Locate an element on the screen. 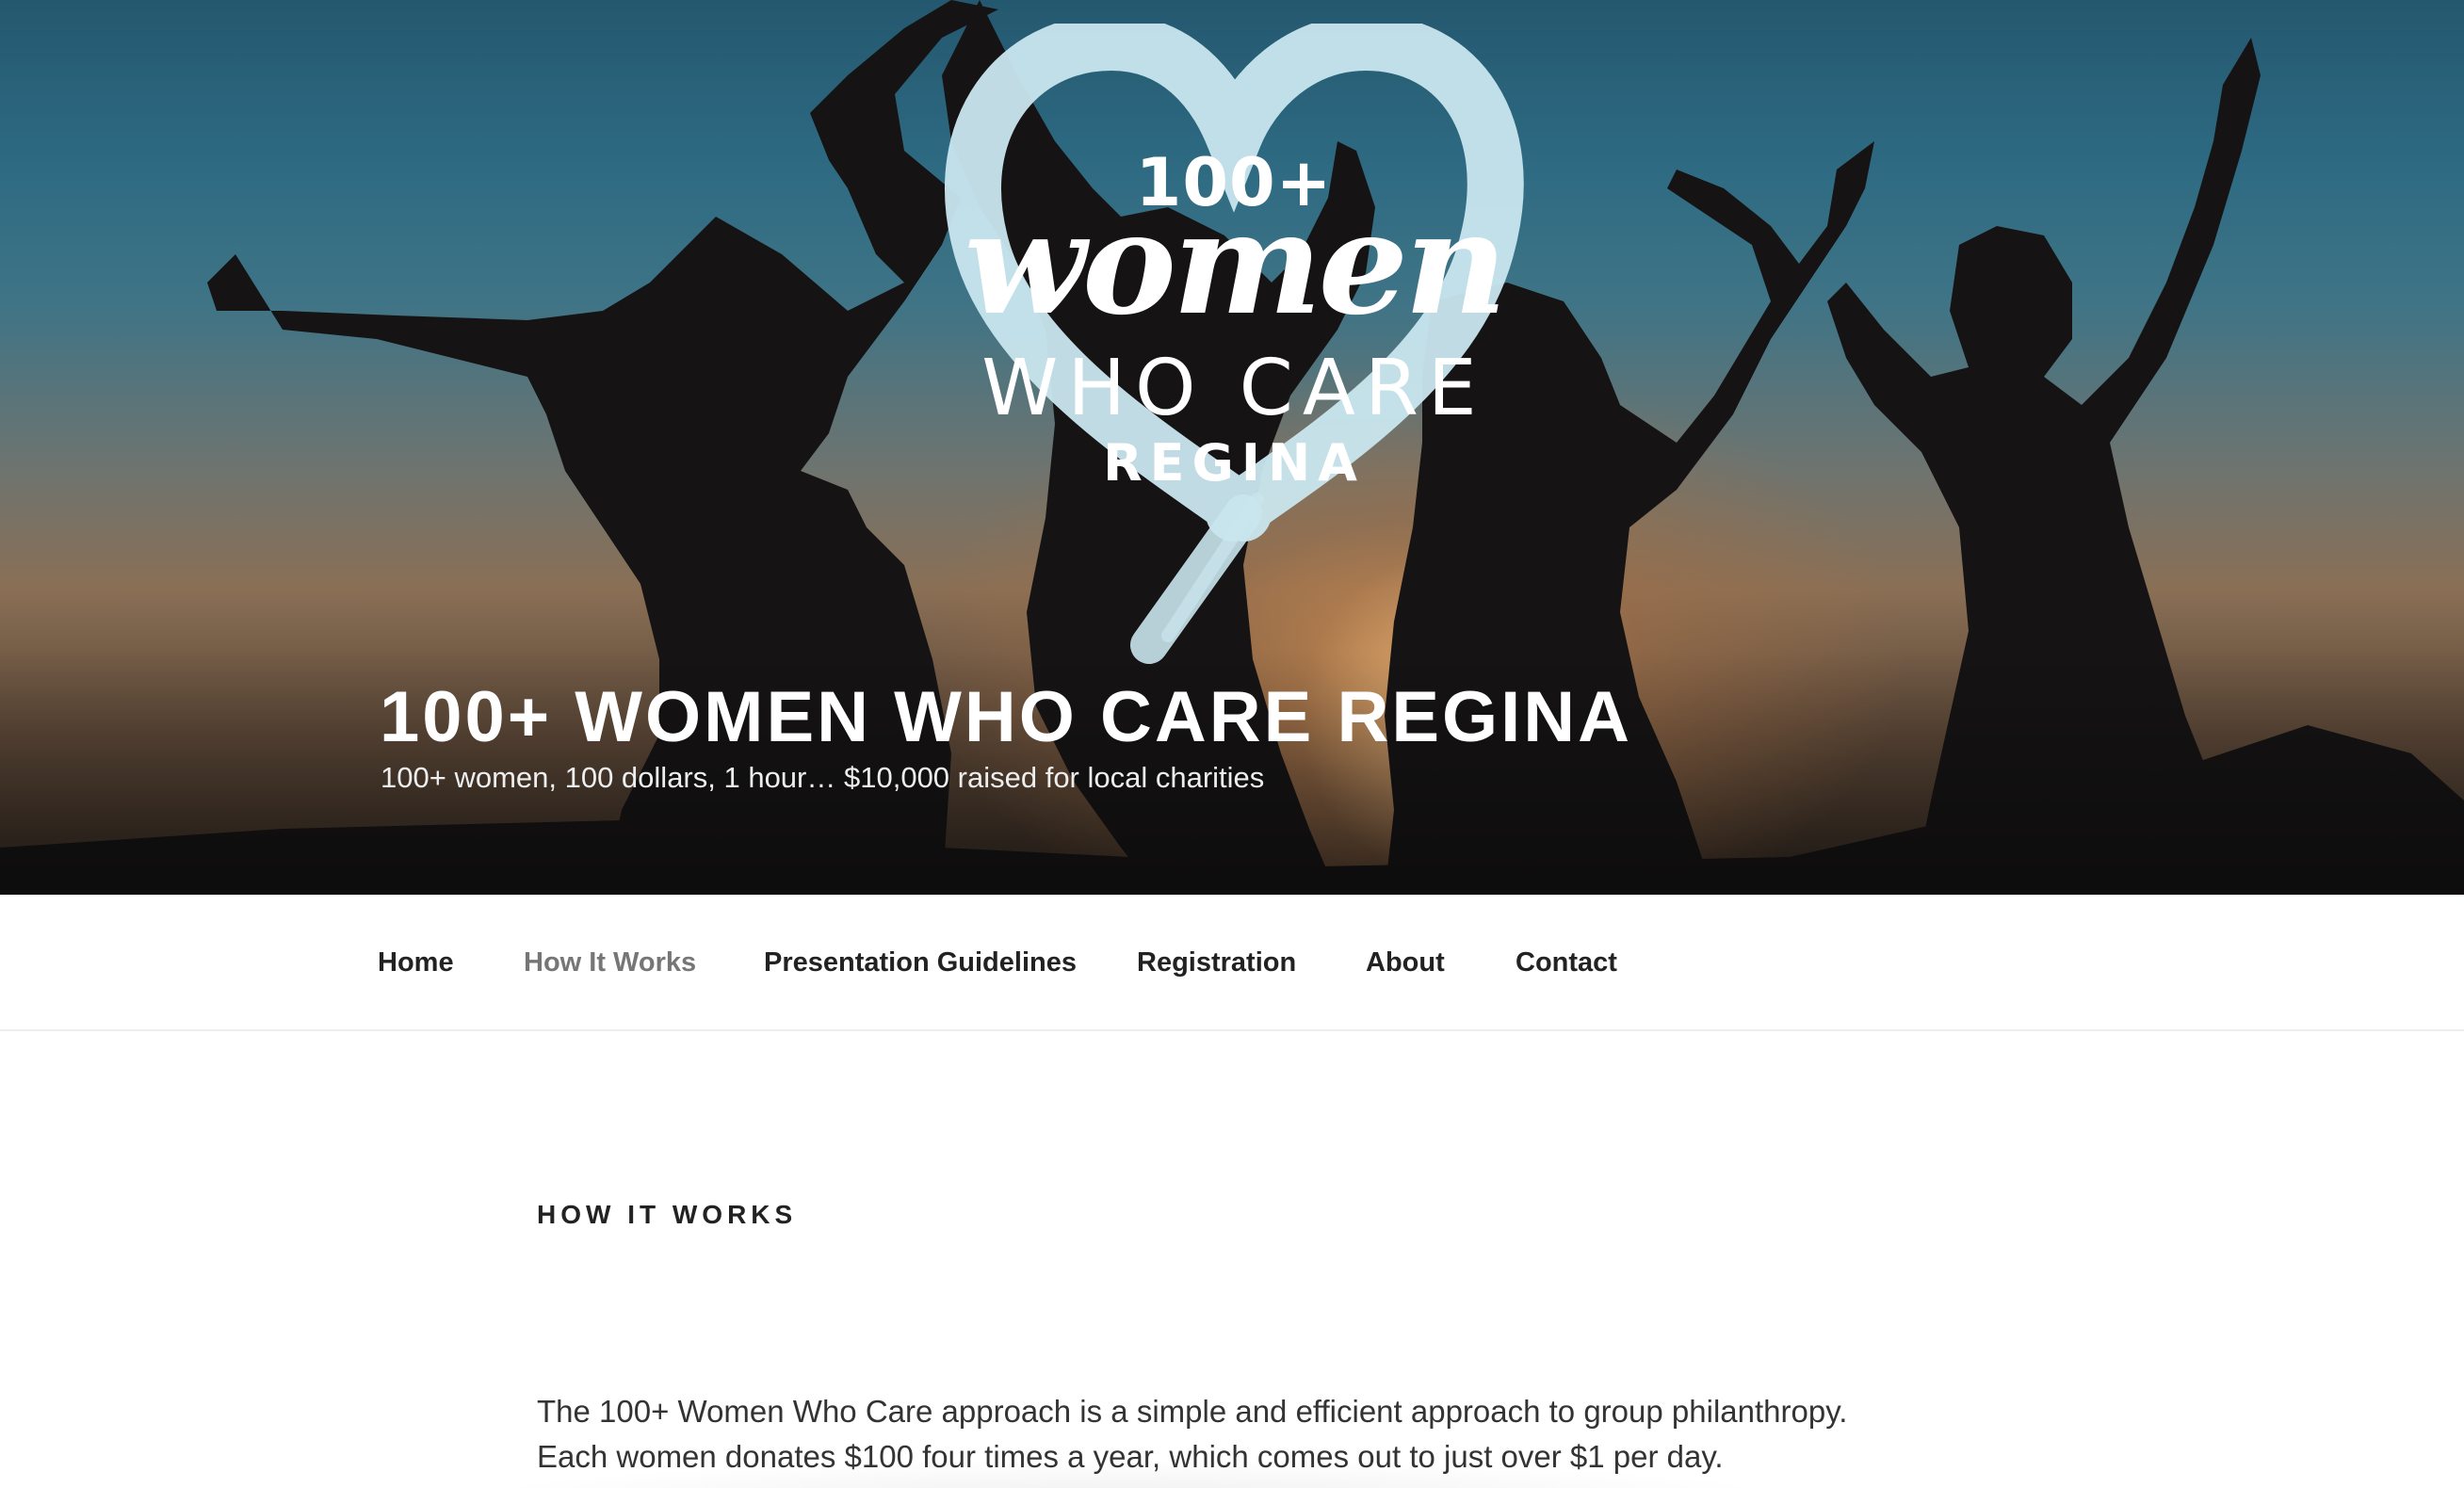  logo-text-who-care: WHO CARE is located at coordinates (1234, 388).